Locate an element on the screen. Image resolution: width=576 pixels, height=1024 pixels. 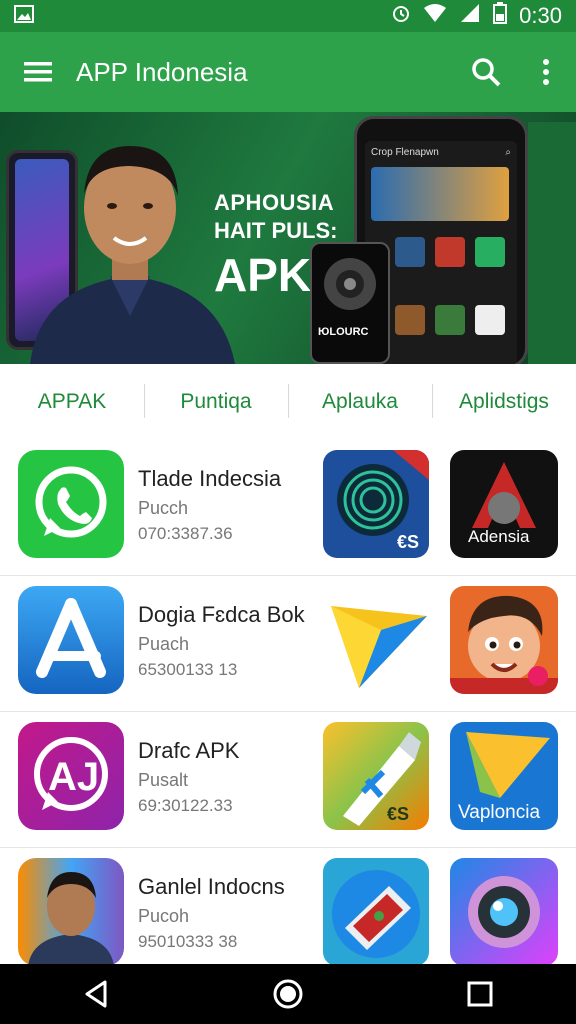
whatsapp-icon is located at coordinates (71, 504).